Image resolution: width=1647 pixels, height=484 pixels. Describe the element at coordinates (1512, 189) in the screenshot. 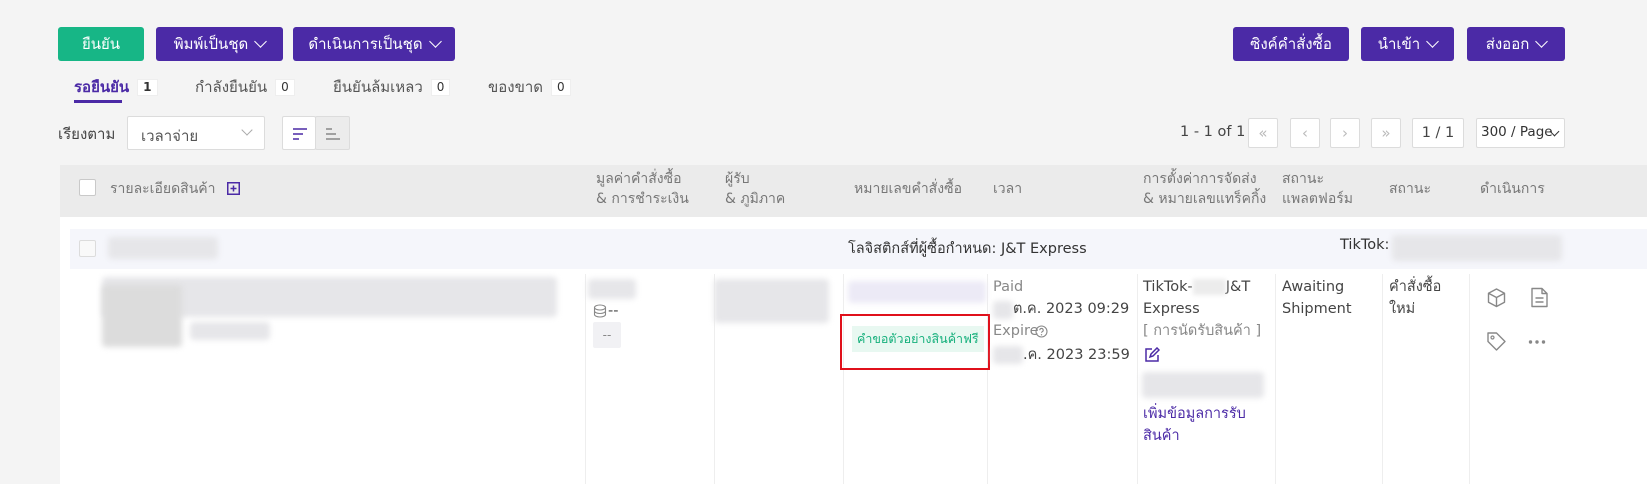

I see `col-actions: ดำเนินการ` at that location.